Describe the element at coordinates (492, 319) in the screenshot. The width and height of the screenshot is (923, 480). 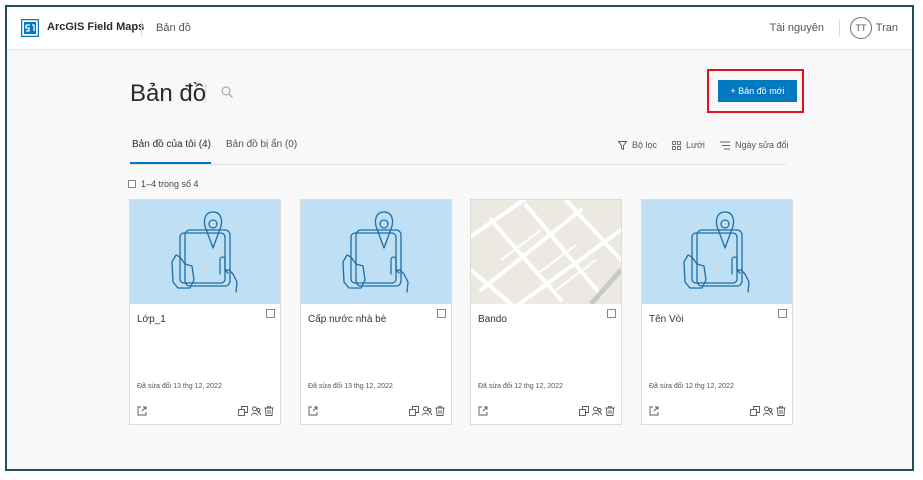
I see `card-title: Bando` at that location.